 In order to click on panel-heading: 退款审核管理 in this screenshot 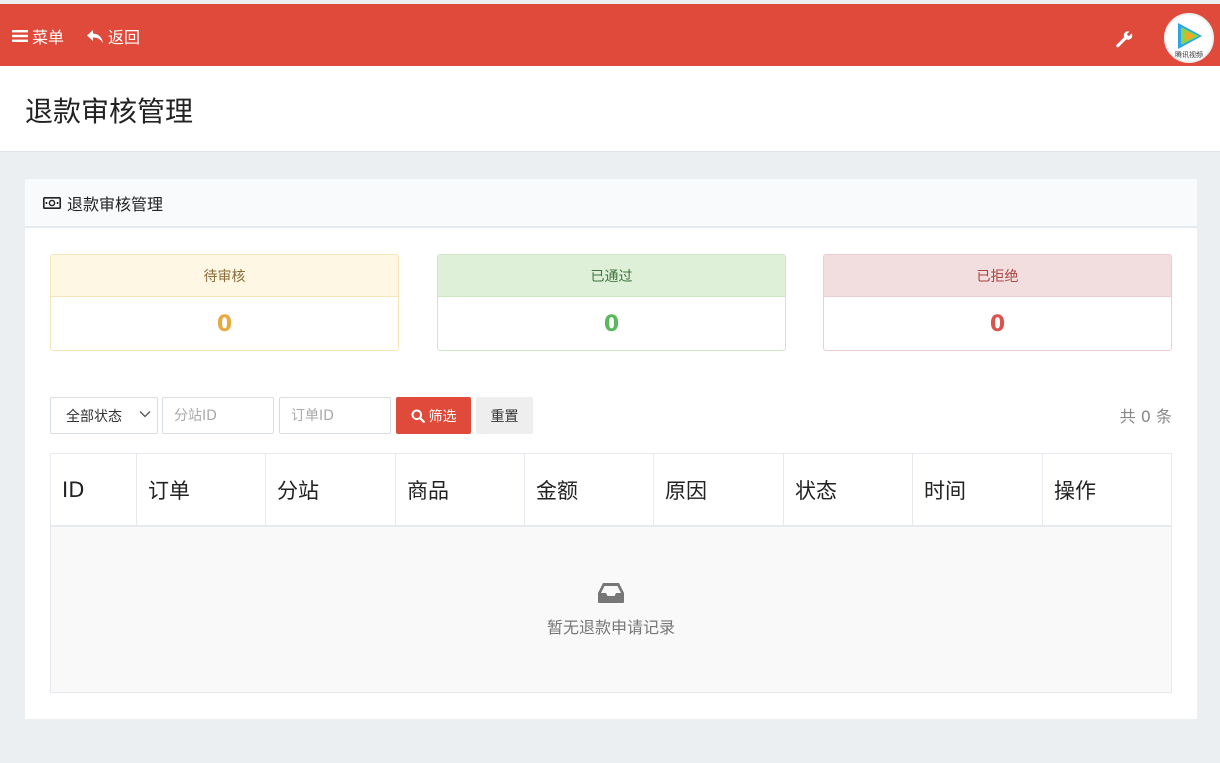, I will do `click(611, 203)`.